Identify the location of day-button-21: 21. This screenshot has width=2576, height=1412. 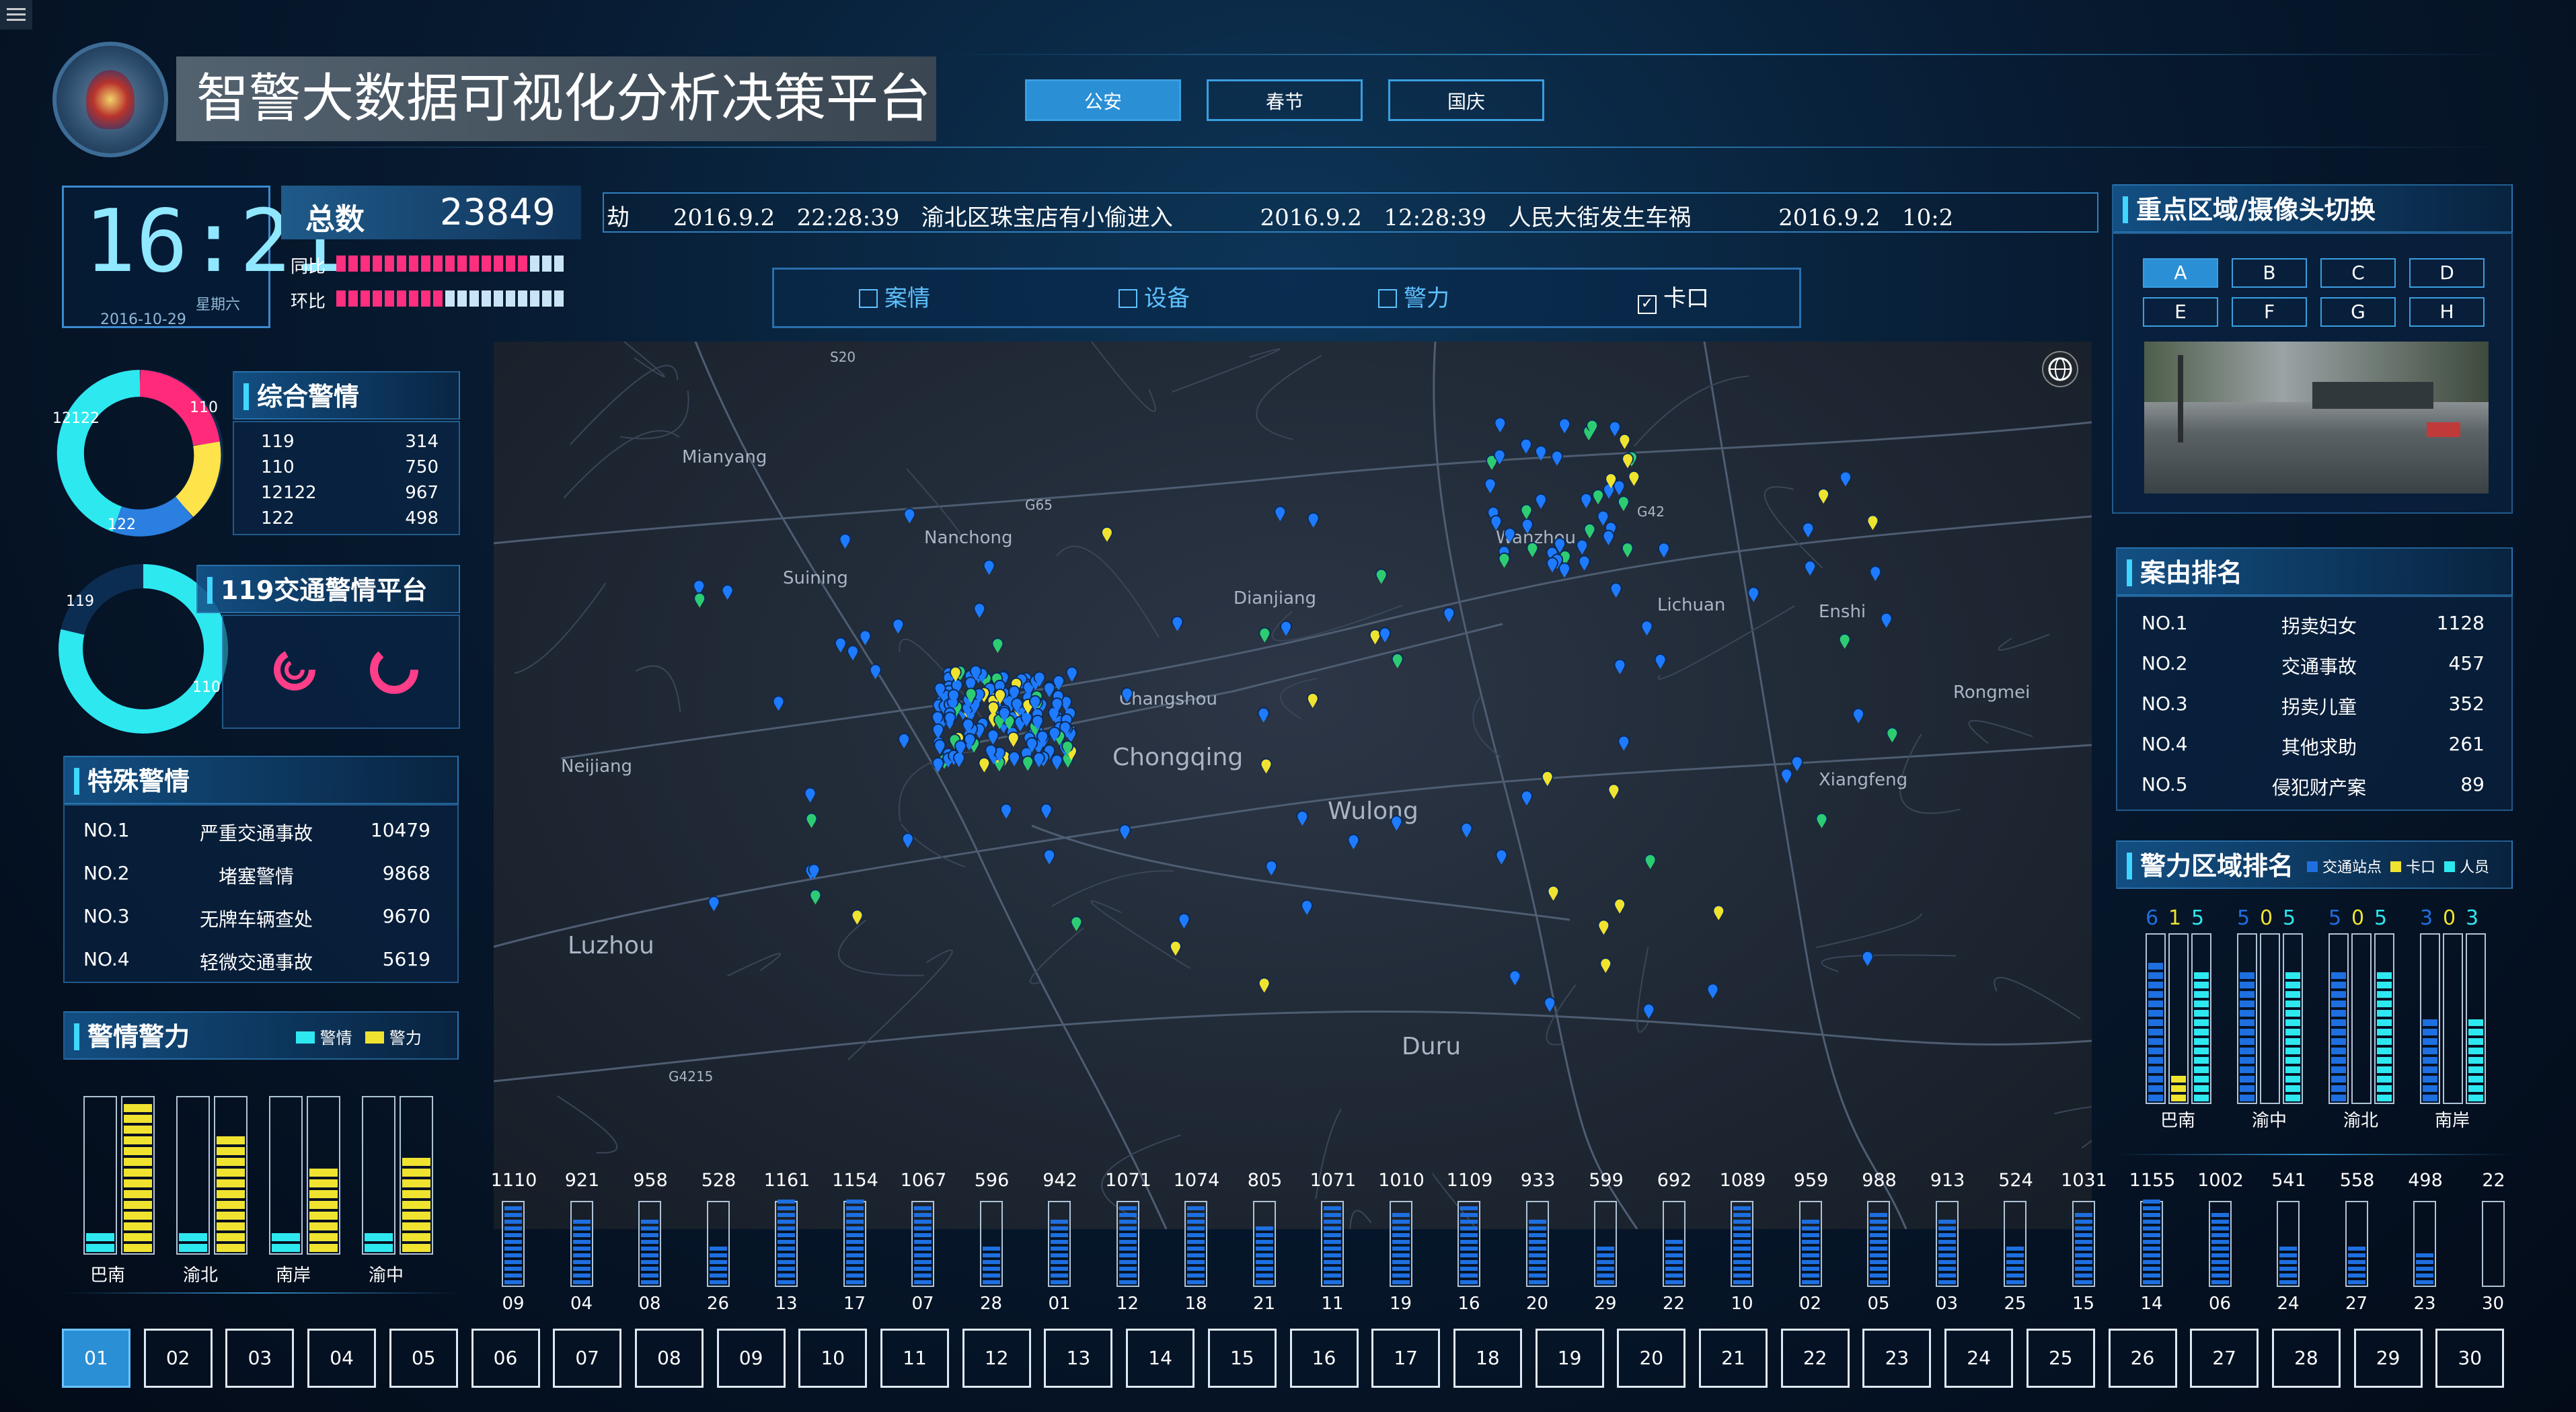
(1733, 1358).